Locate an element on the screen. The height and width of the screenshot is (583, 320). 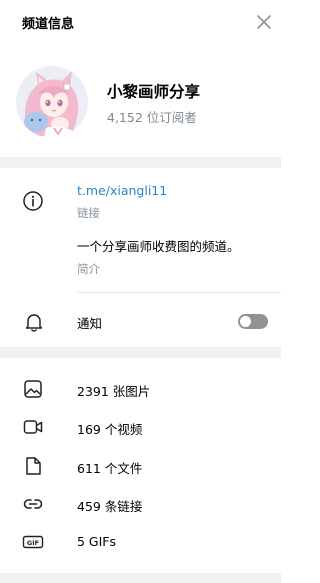
channel-name: 小黎画师分享 is located at coordinates (154, 92).